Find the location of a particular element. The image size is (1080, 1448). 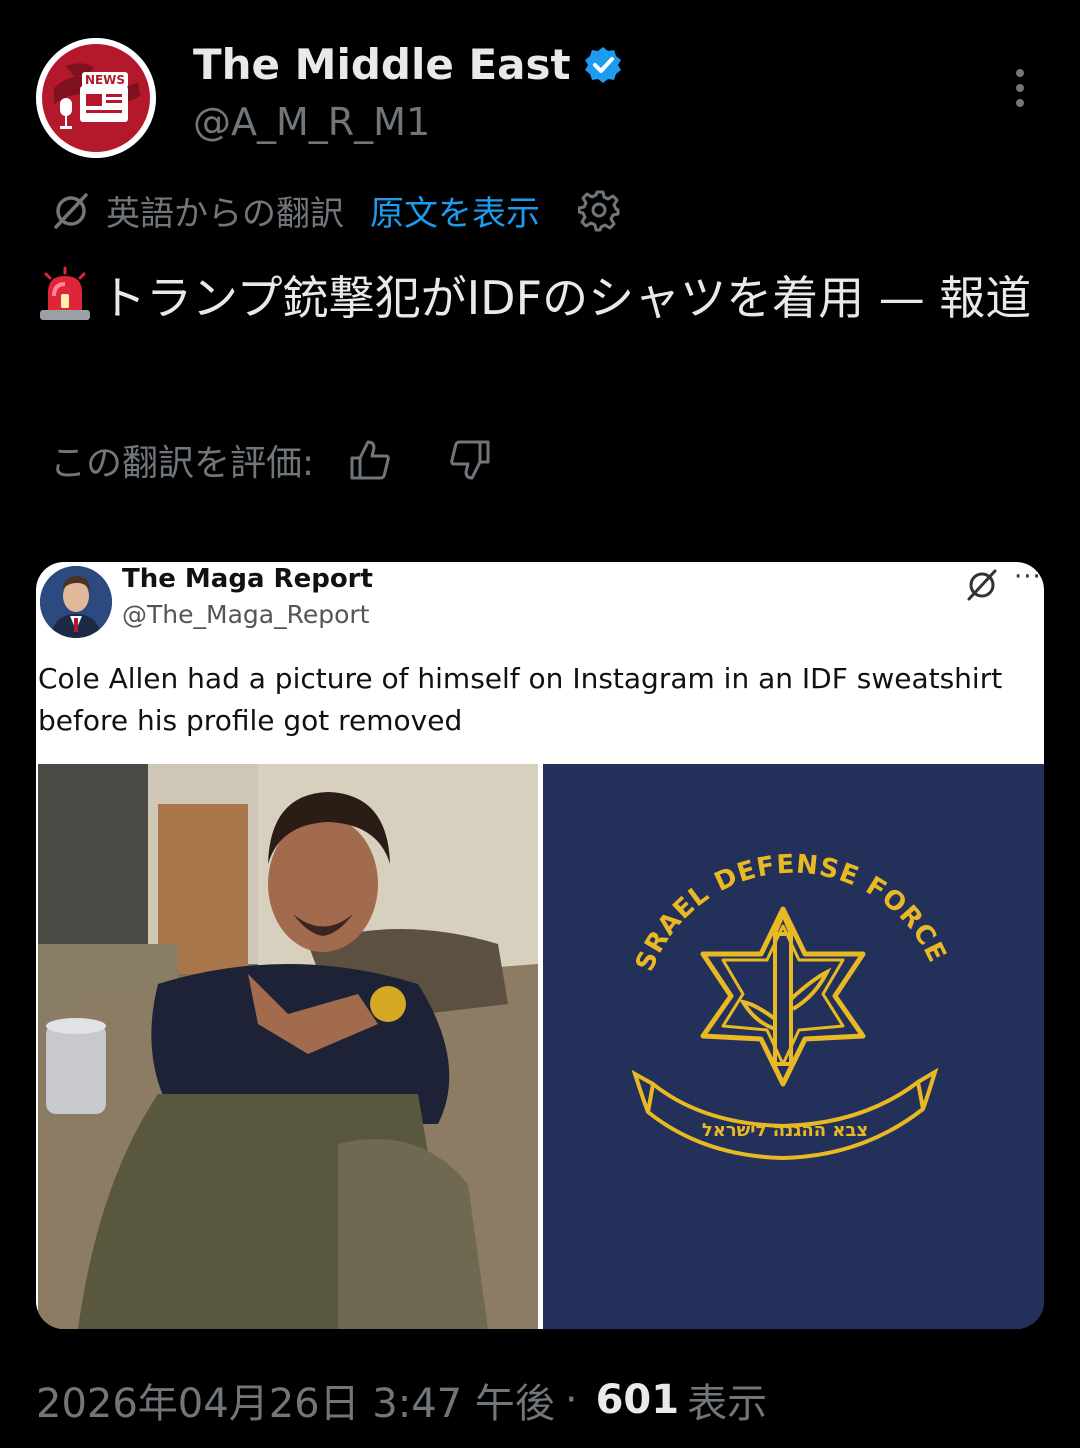

police-light-emoji-icon is located at coordinates (65, 293).